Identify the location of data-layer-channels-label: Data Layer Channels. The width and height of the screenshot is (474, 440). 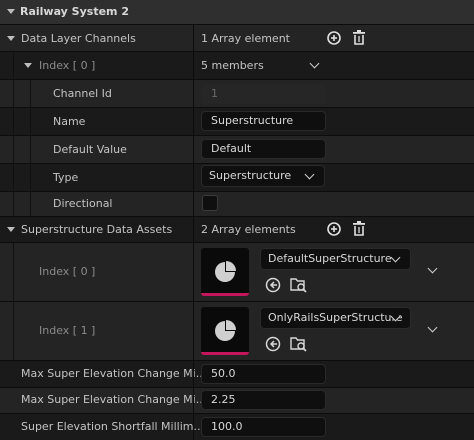
(78, 38).